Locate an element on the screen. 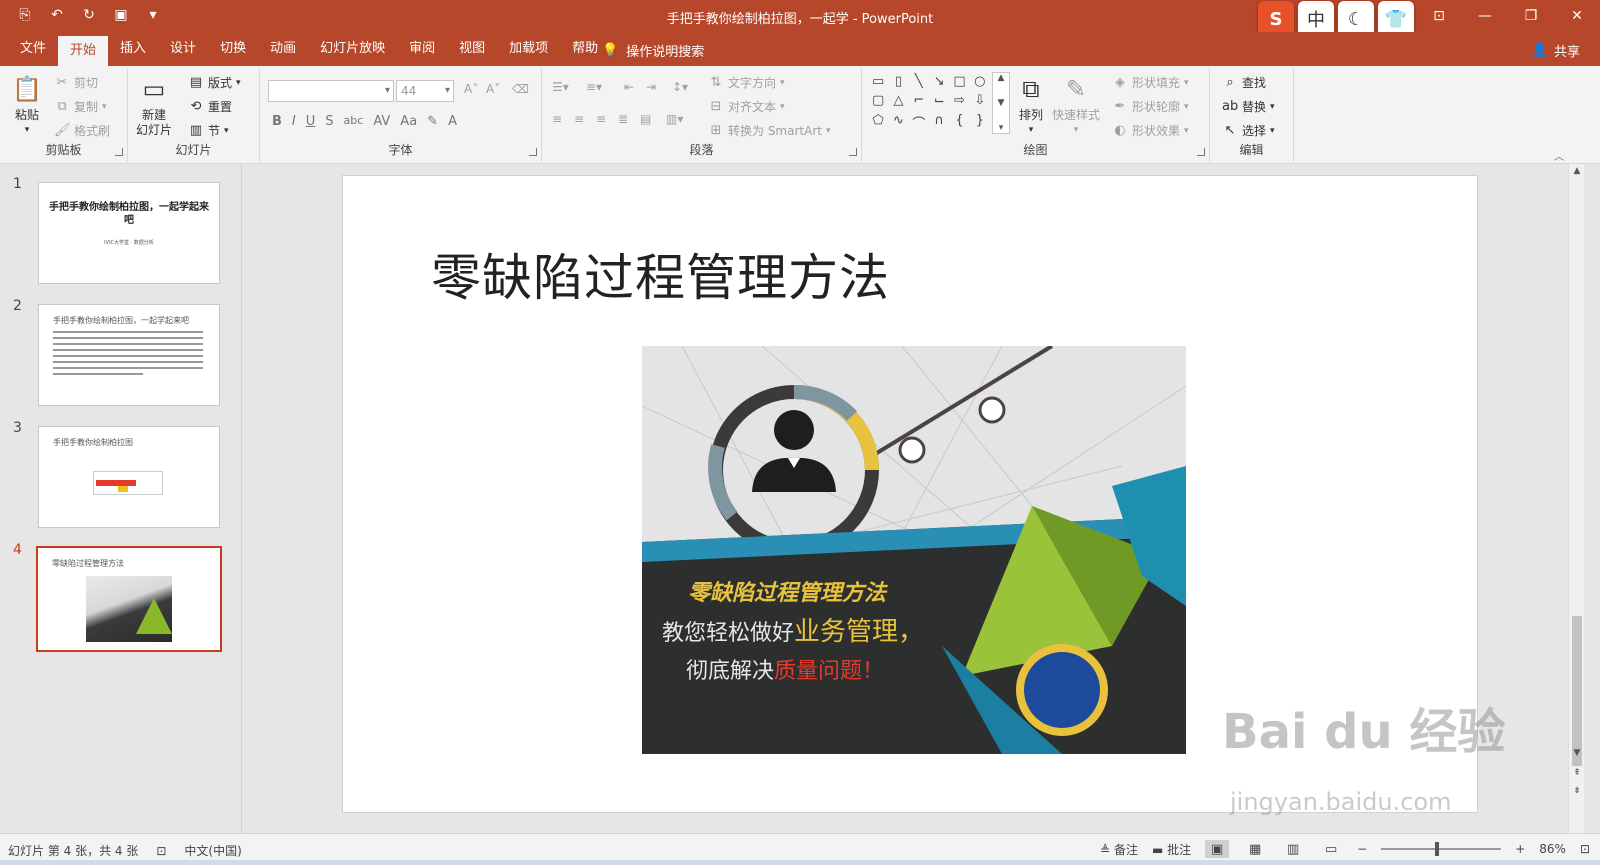 This screenshot has width=1600, height=865. highlight-icon: ✎ is located at coordinates (432, 121).